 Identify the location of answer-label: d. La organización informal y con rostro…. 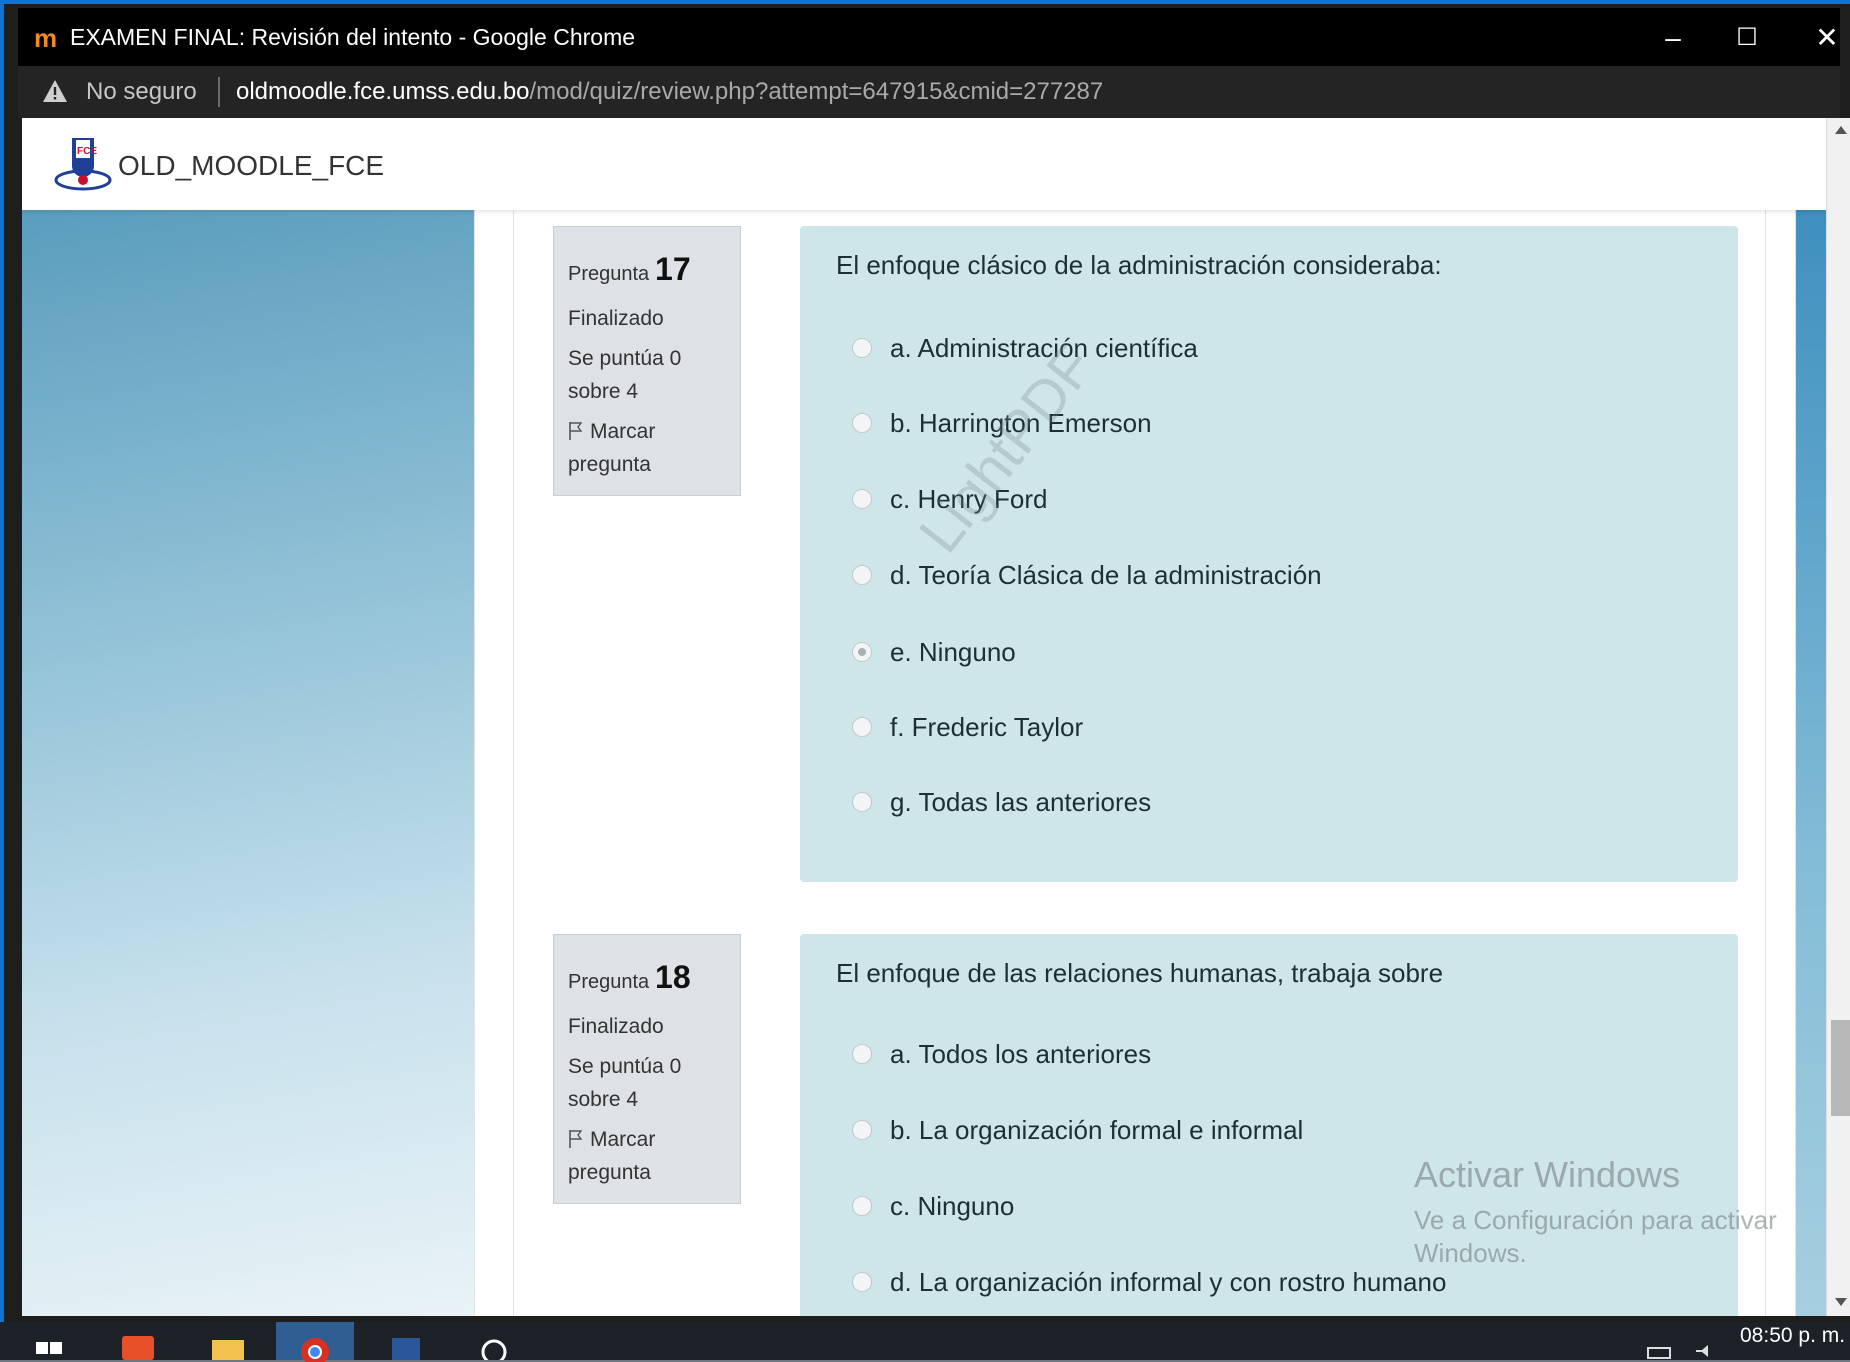
(1168, 1282).